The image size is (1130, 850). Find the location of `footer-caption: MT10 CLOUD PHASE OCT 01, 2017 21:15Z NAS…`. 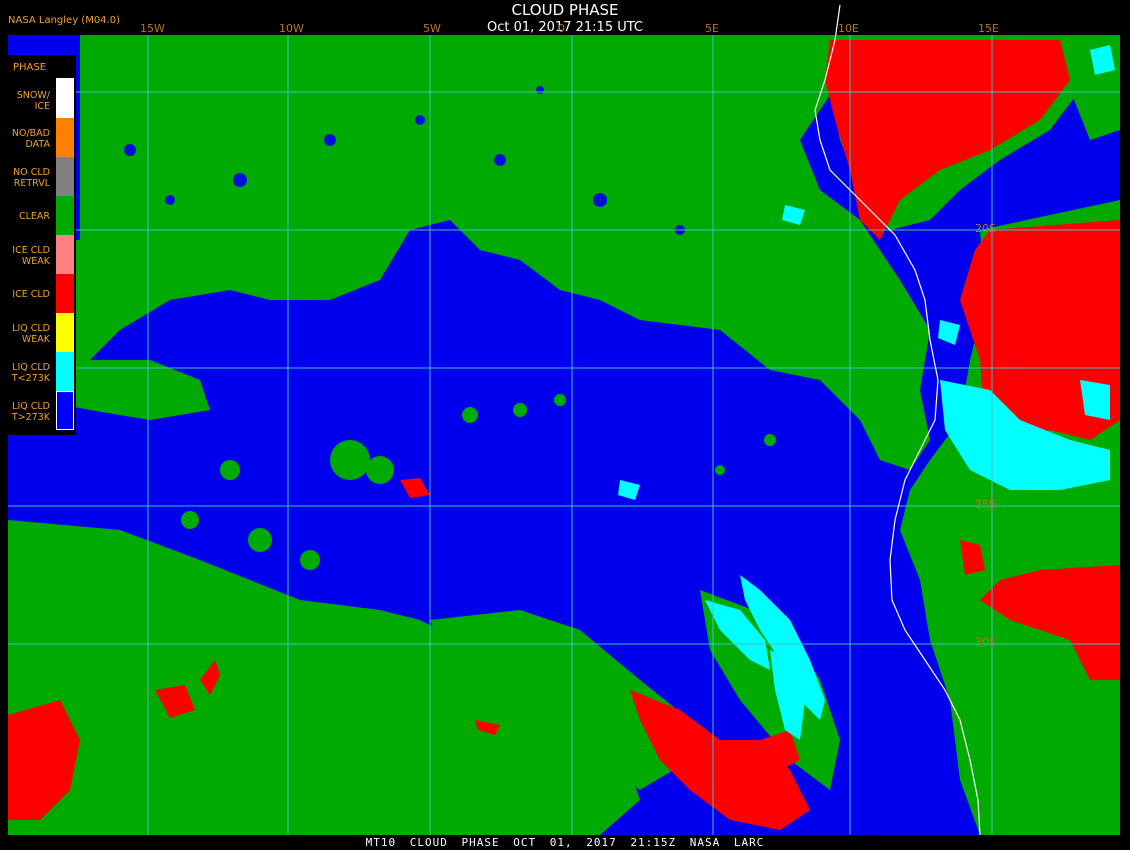

footer-caption: MT10 CLOUD PHASE OCT 01, 2017 21:15Z NAS… is located at coordinates (565, 842).